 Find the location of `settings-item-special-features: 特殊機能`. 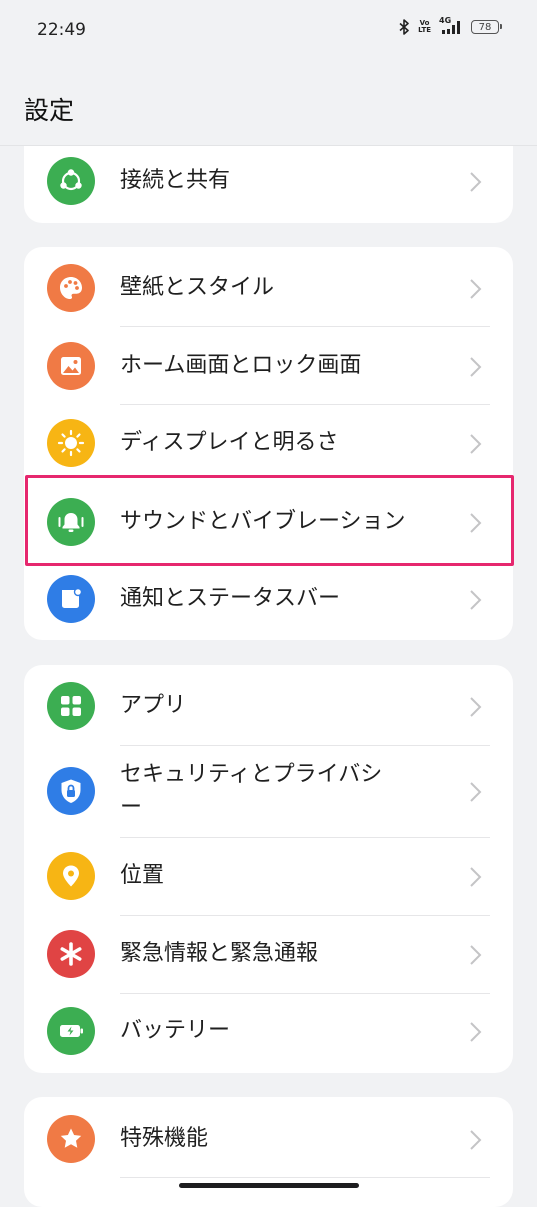

settings-item-special-features: 特殊機能 is located at coordinates (268, 1137).